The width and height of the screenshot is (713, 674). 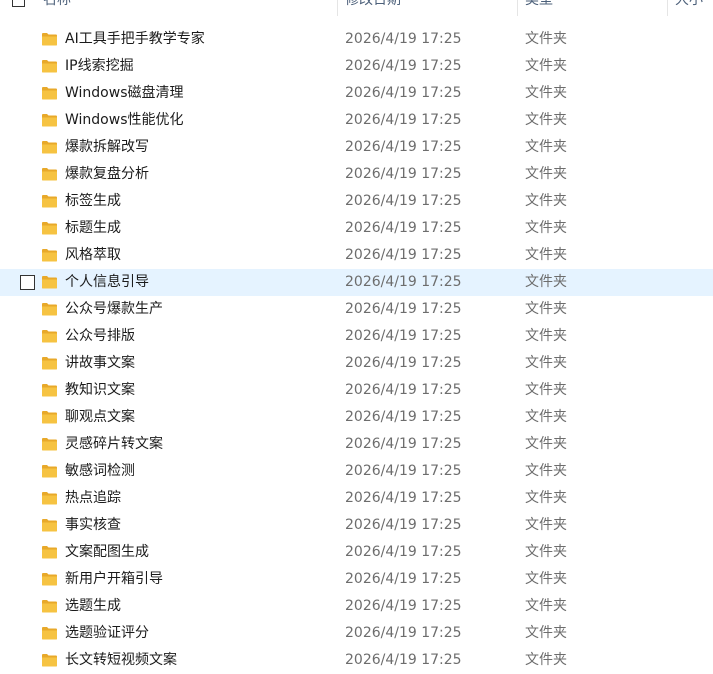 I want to click on row-checkbox, so click(x=27, y=282).